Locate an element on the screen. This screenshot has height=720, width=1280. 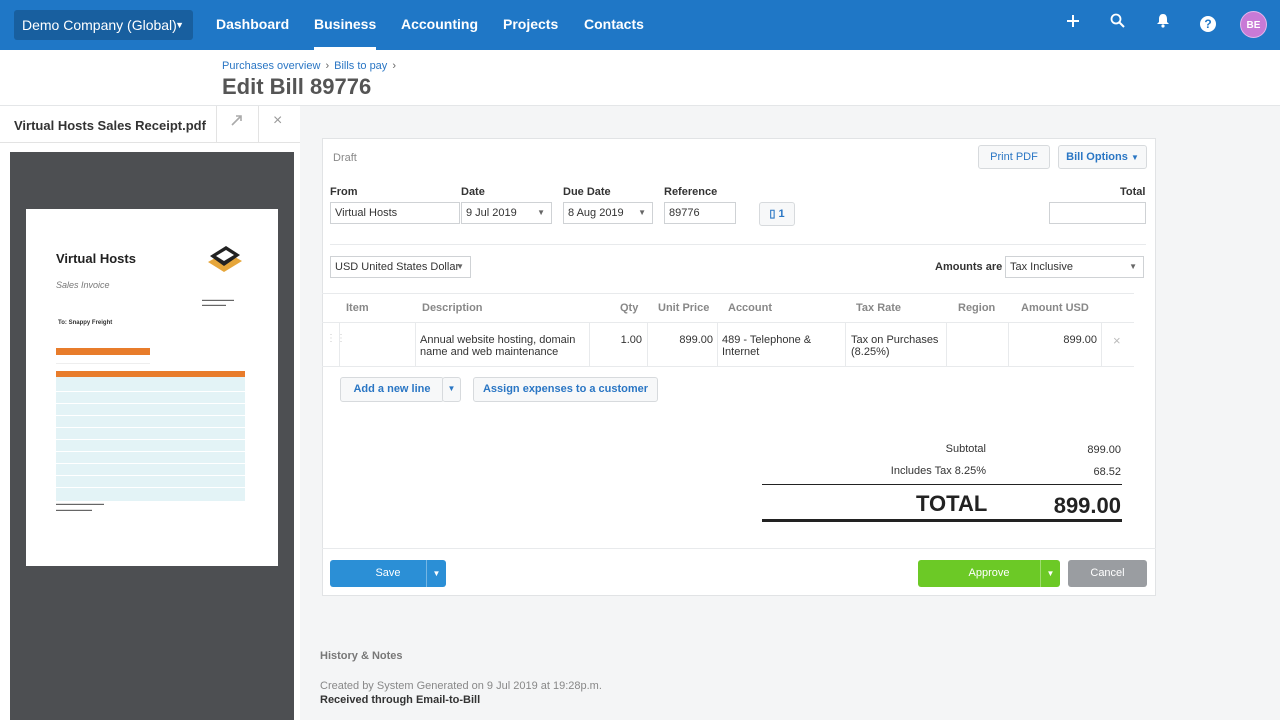
page-title: Edit Bill 89776 is located at coordinates (297, 86).